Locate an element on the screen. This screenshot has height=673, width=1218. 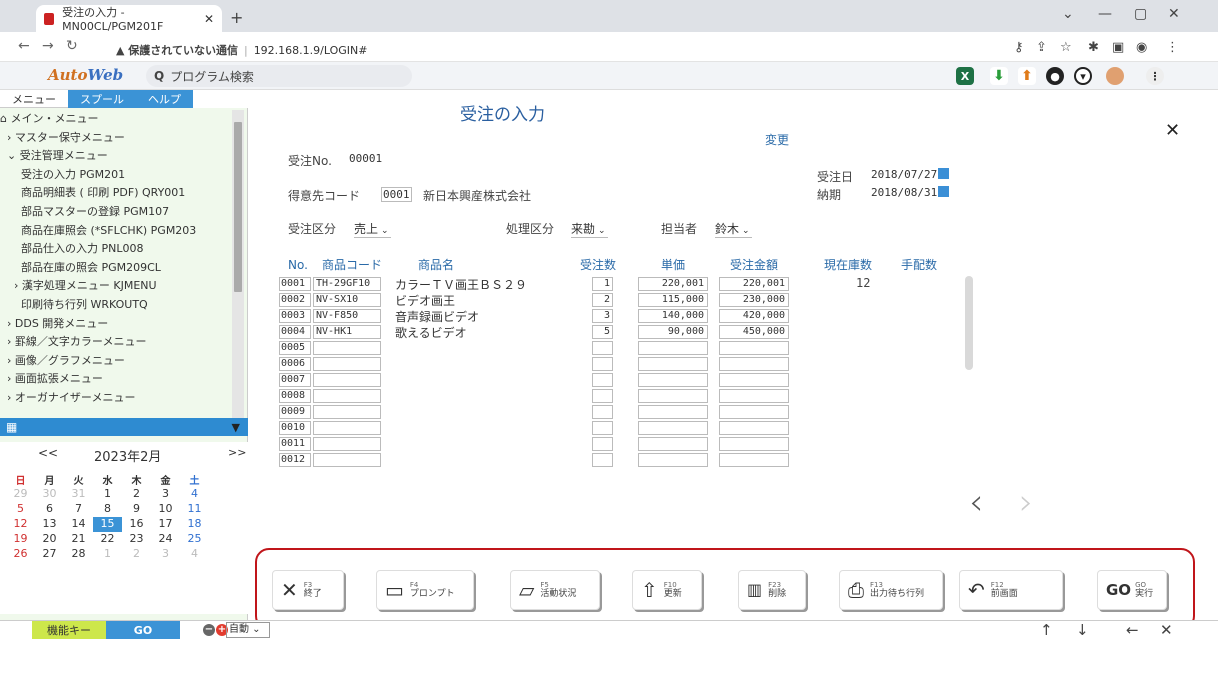
customer-code-field: 0001 is located at coordinates (396, 194).